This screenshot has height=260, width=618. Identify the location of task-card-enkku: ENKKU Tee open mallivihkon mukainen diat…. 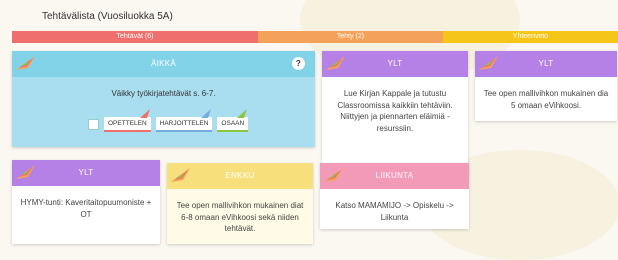
(240, 203).